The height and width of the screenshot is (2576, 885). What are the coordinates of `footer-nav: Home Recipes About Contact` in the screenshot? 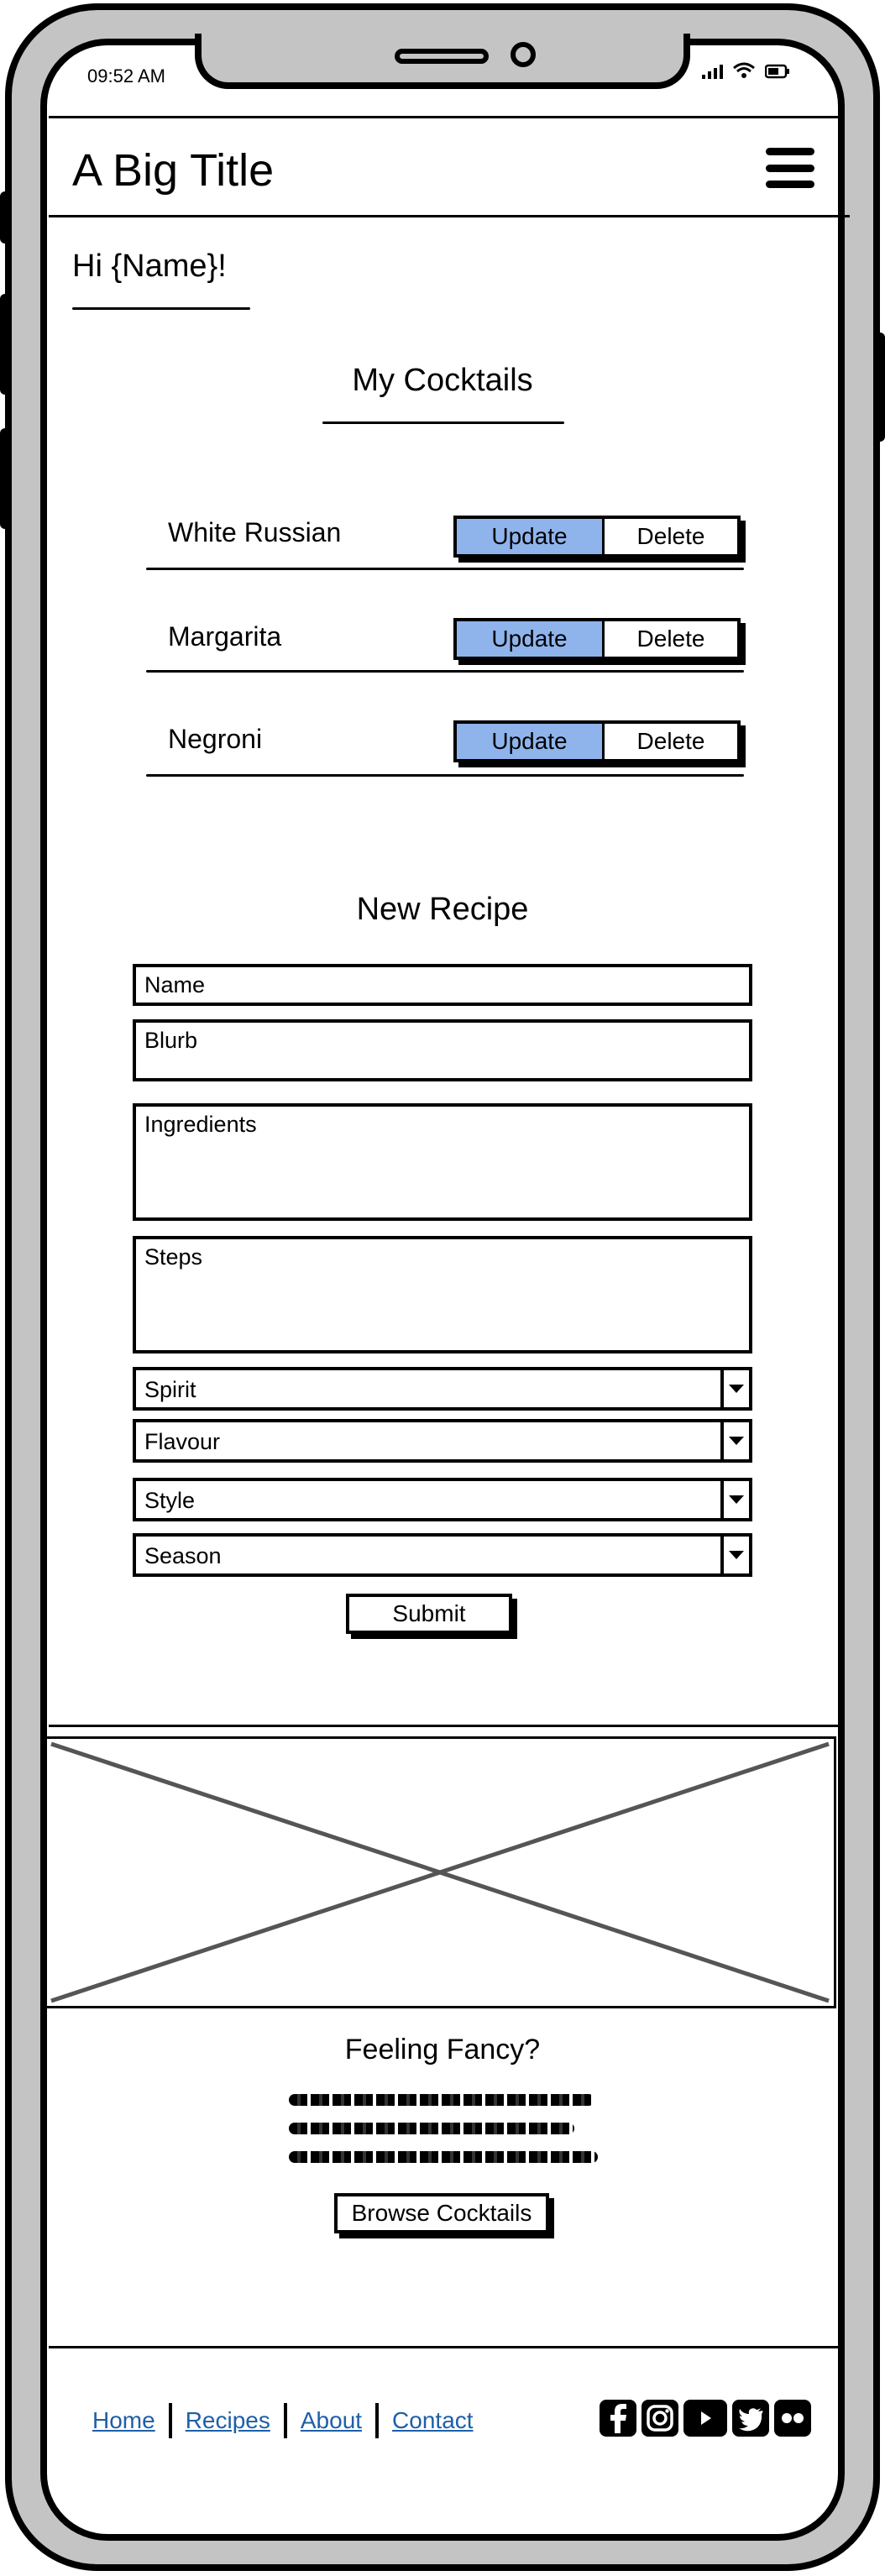 It's located at (283, 2420).